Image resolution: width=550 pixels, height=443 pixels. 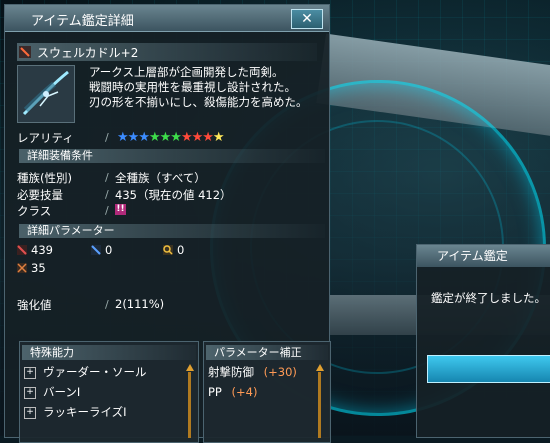 I want to click on bonus-value: (+30), so click(x=280, y=372).